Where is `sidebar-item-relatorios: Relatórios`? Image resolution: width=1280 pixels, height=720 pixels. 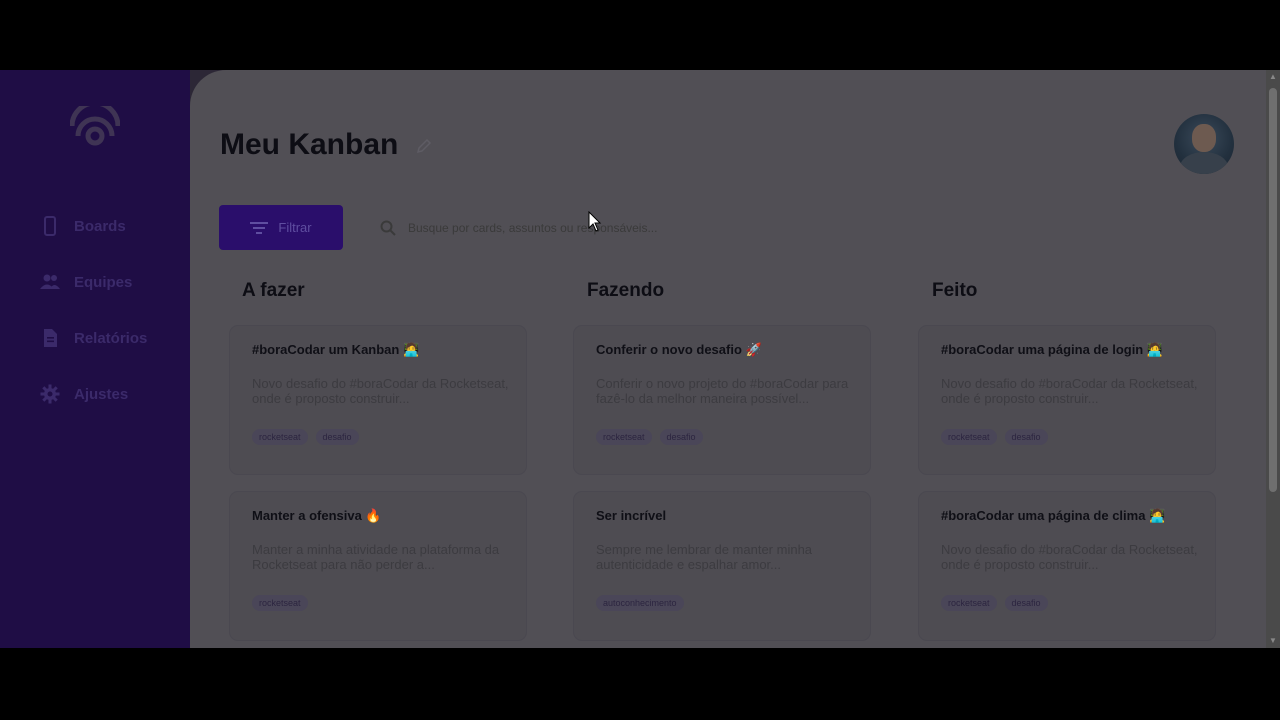 sidebar-item-relatorios: Relatórios is located at coordinates (93, 338).